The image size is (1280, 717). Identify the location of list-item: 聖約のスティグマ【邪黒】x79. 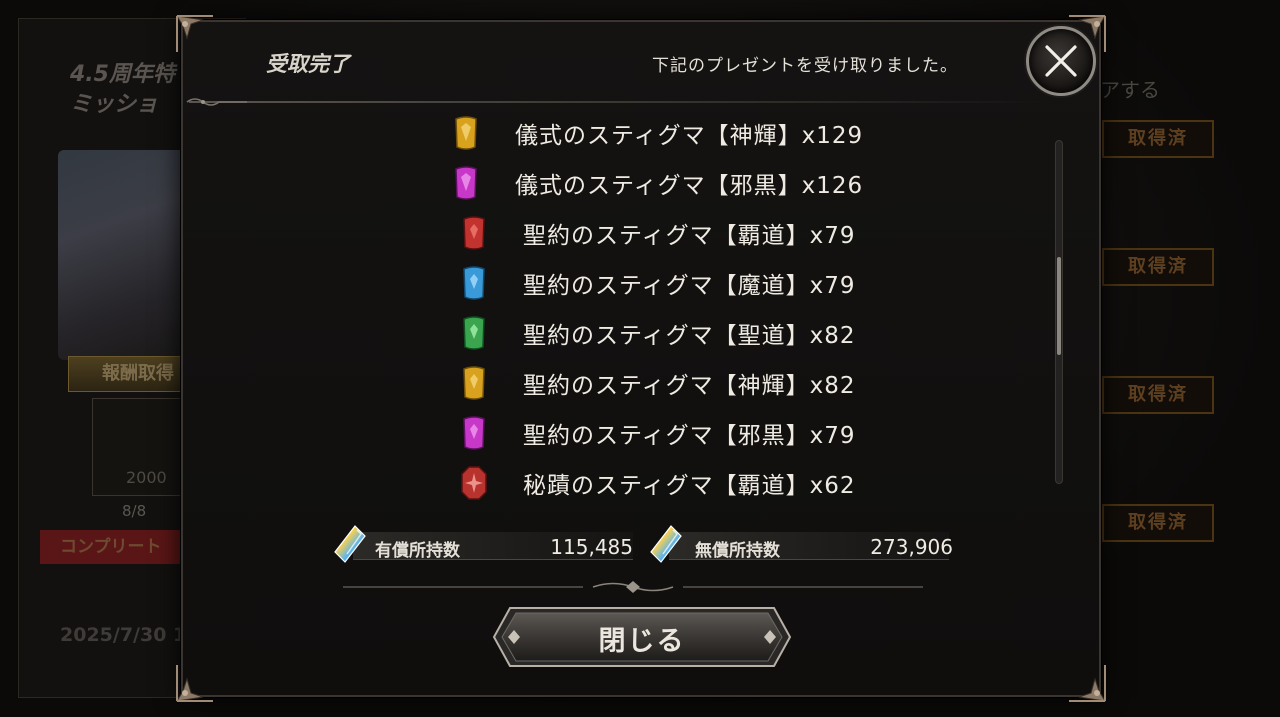
(623, 433).